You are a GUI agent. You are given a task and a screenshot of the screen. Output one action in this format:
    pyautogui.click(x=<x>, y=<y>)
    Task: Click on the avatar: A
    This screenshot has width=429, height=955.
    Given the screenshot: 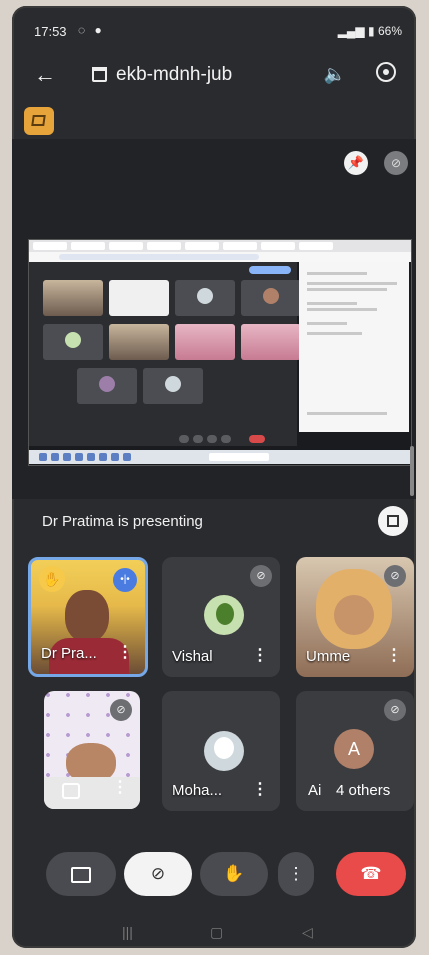 What is the action you would take?
    pyautogui.click(x=354, y=749)
    